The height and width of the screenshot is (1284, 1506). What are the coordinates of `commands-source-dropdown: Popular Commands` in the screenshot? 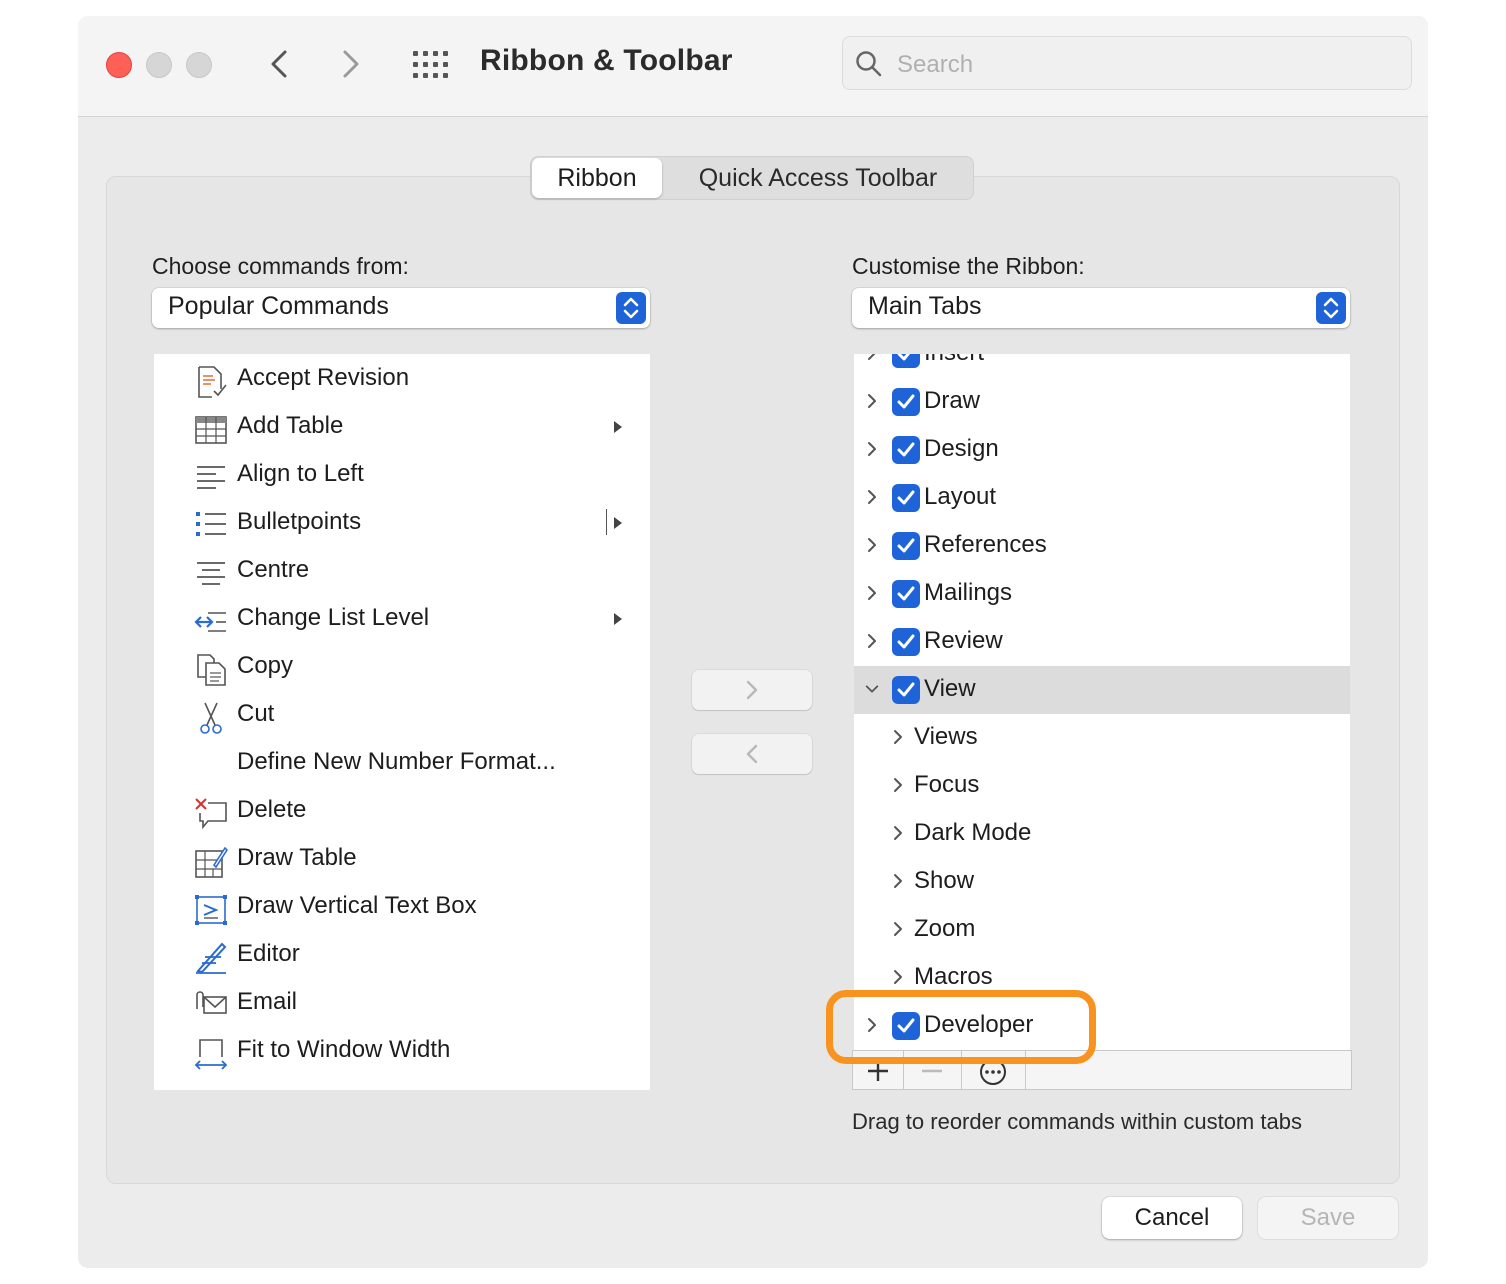 It's located at (401, 308).